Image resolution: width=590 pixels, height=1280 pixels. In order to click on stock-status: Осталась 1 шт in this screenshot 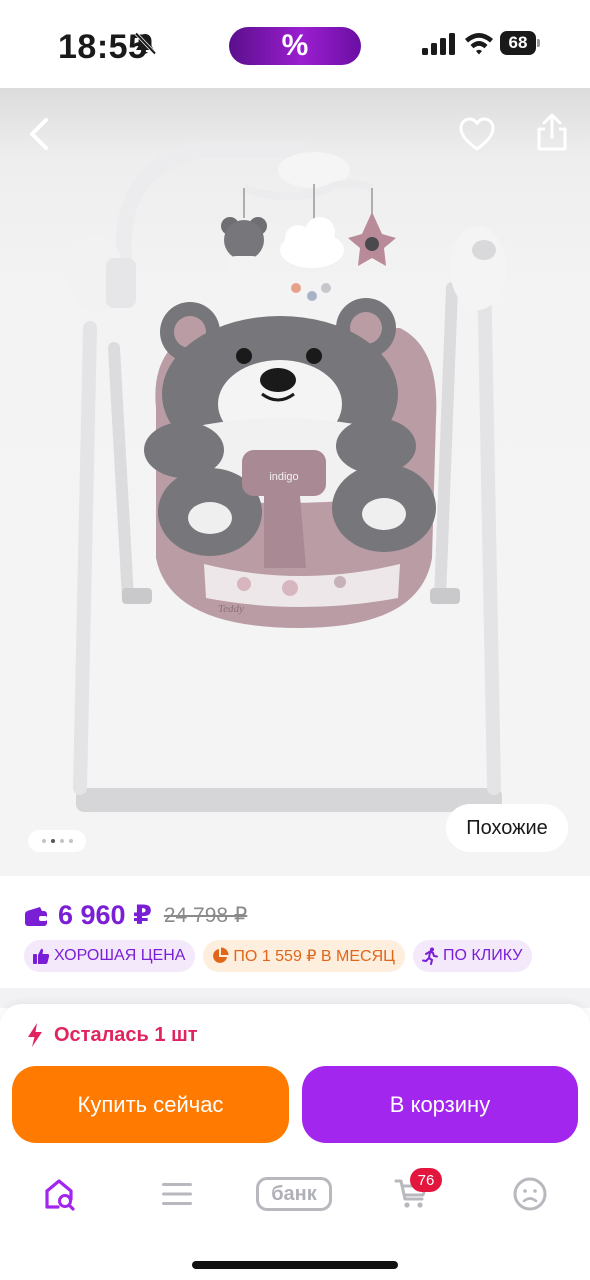, I will do `click(112, 1035)`.